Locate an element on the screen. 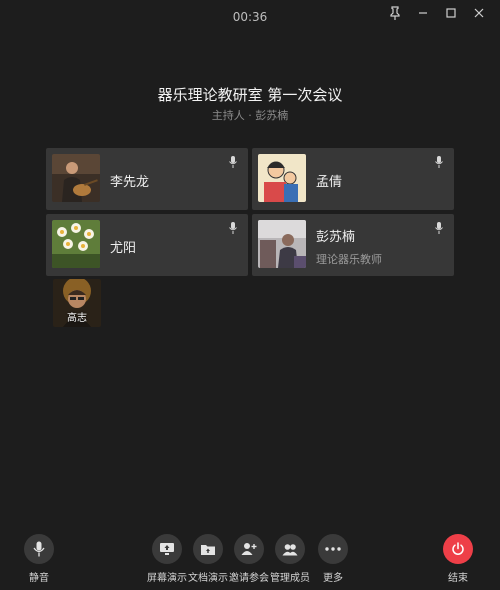 Image resolution: width=500 pixels, height=590 pixels. participant-name: 孟倩 is located at coordinates (329, 182).